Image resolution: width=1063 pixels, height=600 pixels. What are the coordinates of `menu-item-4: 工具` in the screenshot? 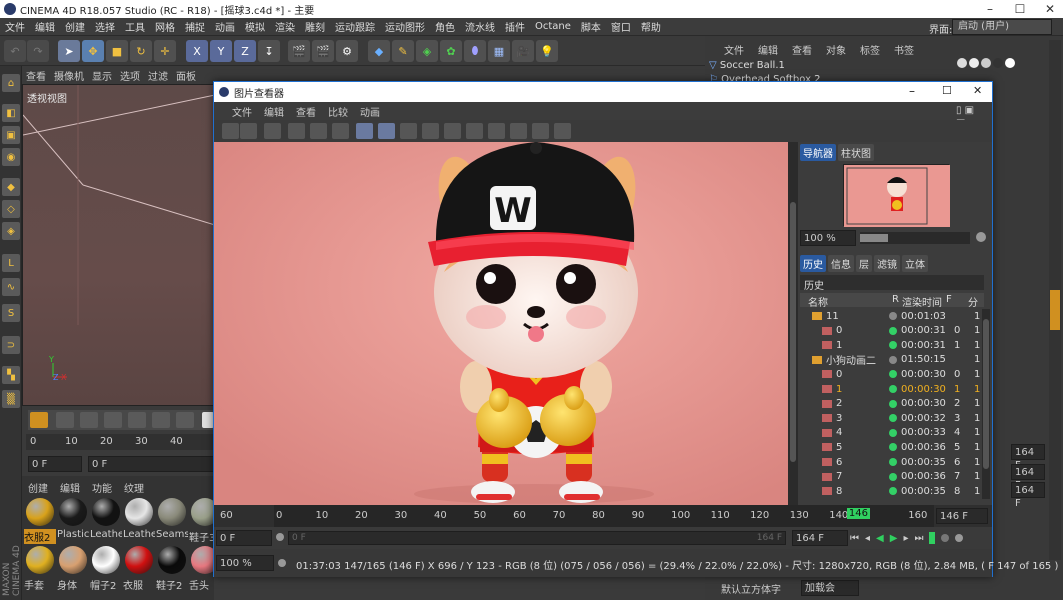 It's located at (135, 26).